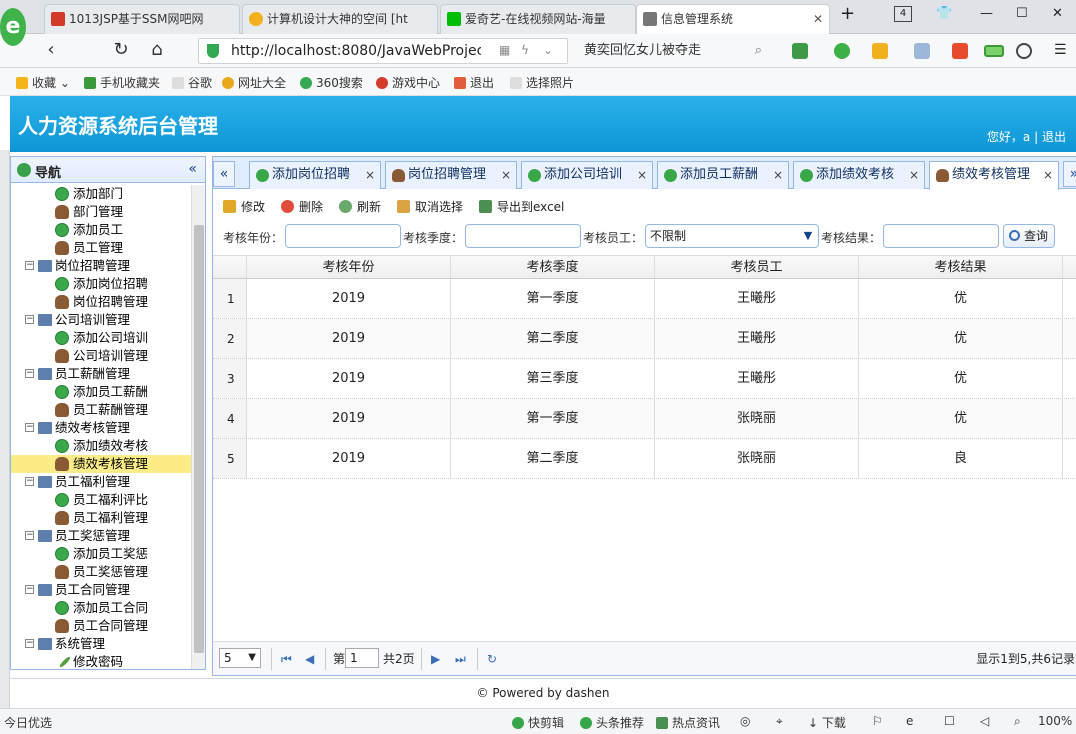  Describe the element at coordinates (986, 13) in the screenshot. I see `minimize-icon: —` at that location.